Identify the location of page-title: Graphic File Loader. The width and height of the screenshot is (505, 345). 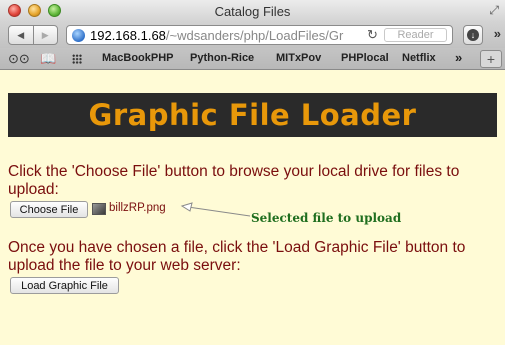
(252, 115).